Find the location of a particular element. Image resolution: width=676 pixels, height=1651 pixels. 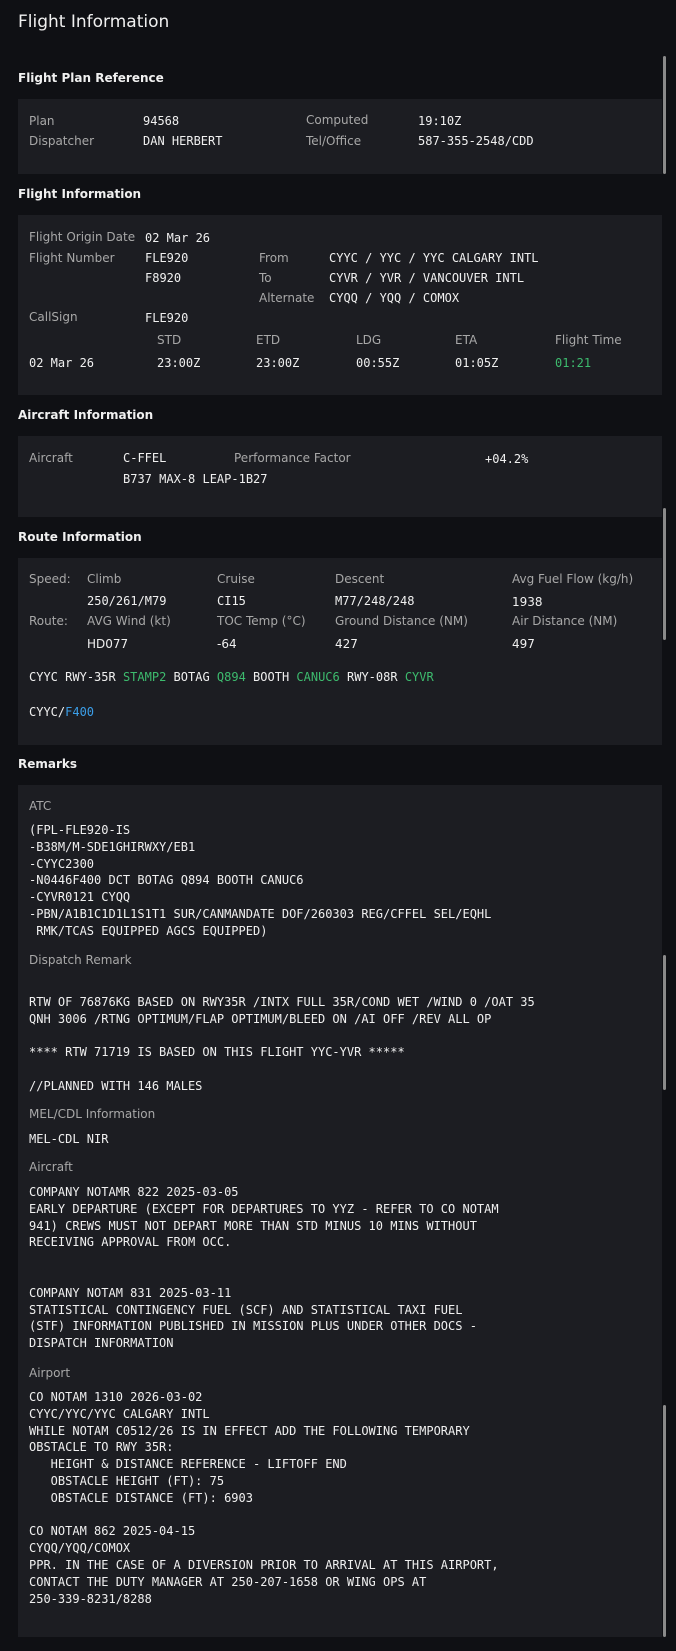

flight-time-label: Flight Time is located at coordinates (588, 340).